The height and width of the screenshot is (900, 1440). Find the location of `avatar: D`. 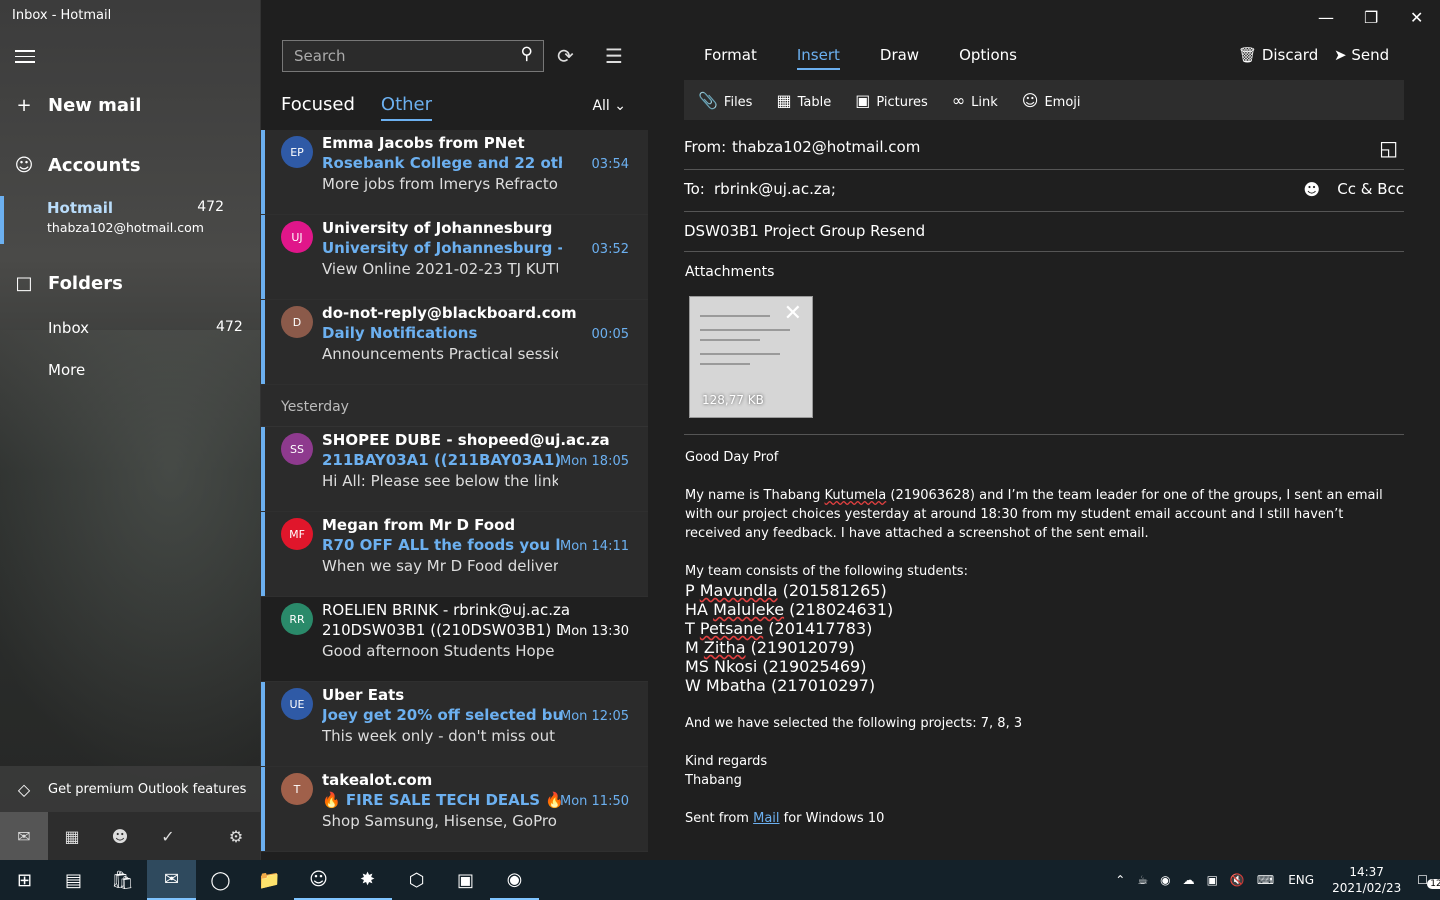

avatar: D is located at coordinates (297, 322).